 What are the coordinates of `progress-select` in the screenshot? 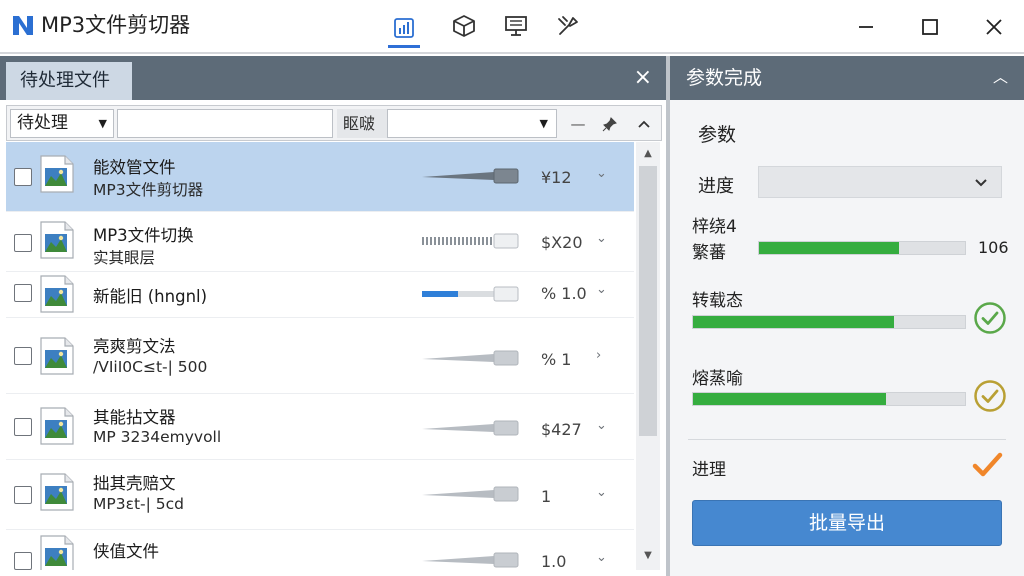 It's located at (880, 182).